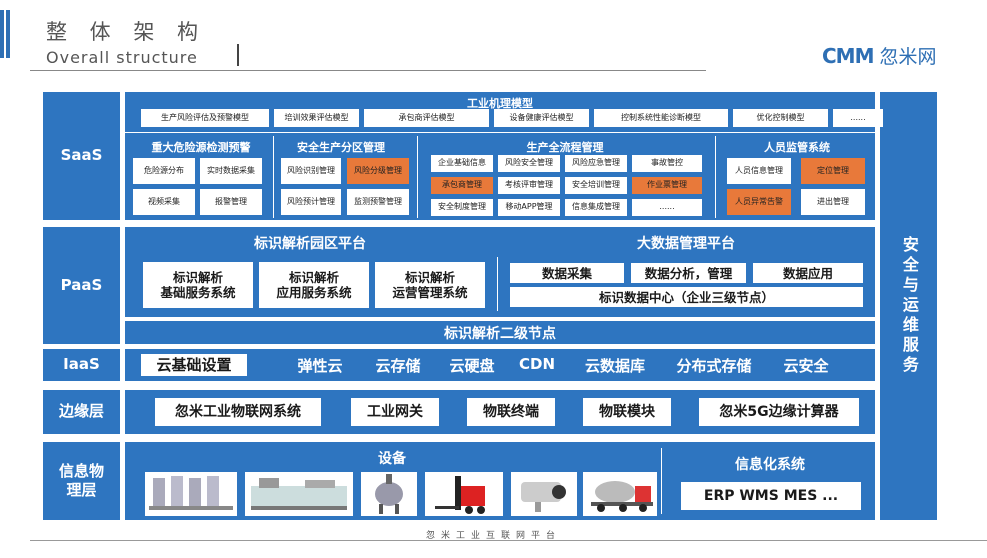  I want to click on hazard-item: 报警管理, so click(231, 202).